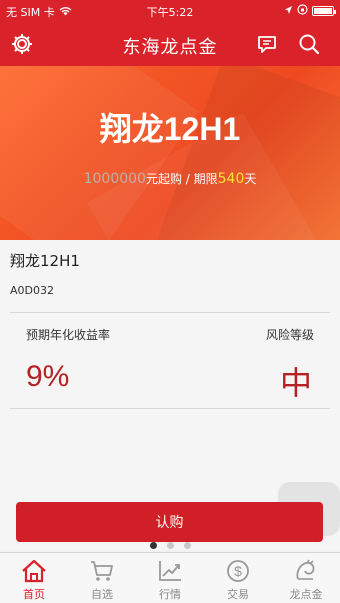 The width and height of the screenshot is (340, 603). What do you see at coordinates (302, 11) in the screenshot?
I see `orientation-lock-icon` at bounding box center [302, 11].